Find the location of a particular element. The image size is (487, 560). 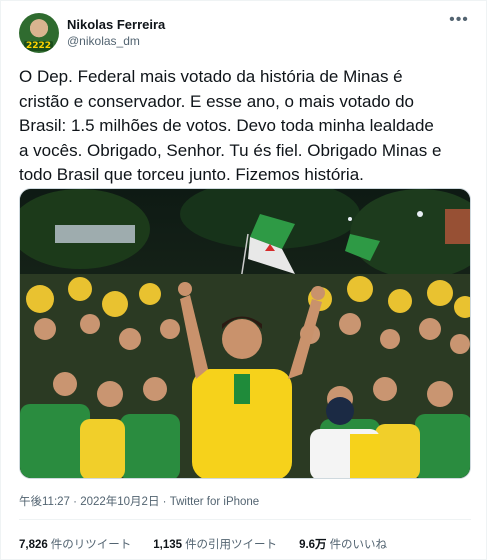

avatar-badge: 2222 is located at coordinates (39, 46).